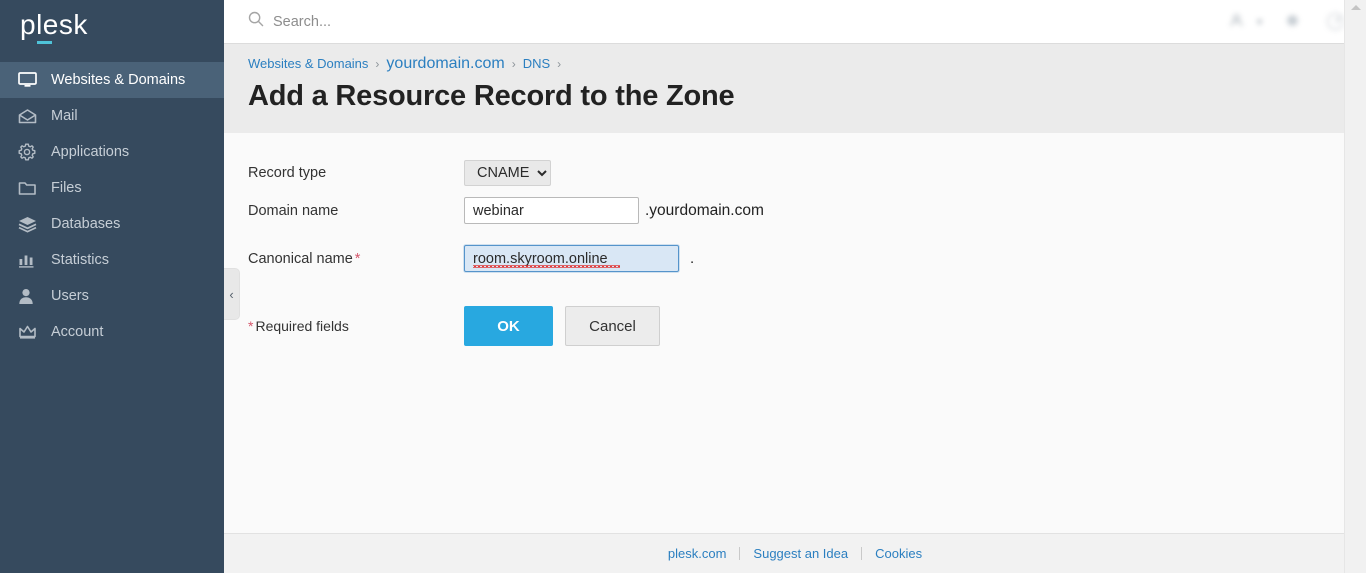 The height and width of the screenshot is (573, 1366). I want to click on canonical-name-input-wrapper, so click(571, 258).